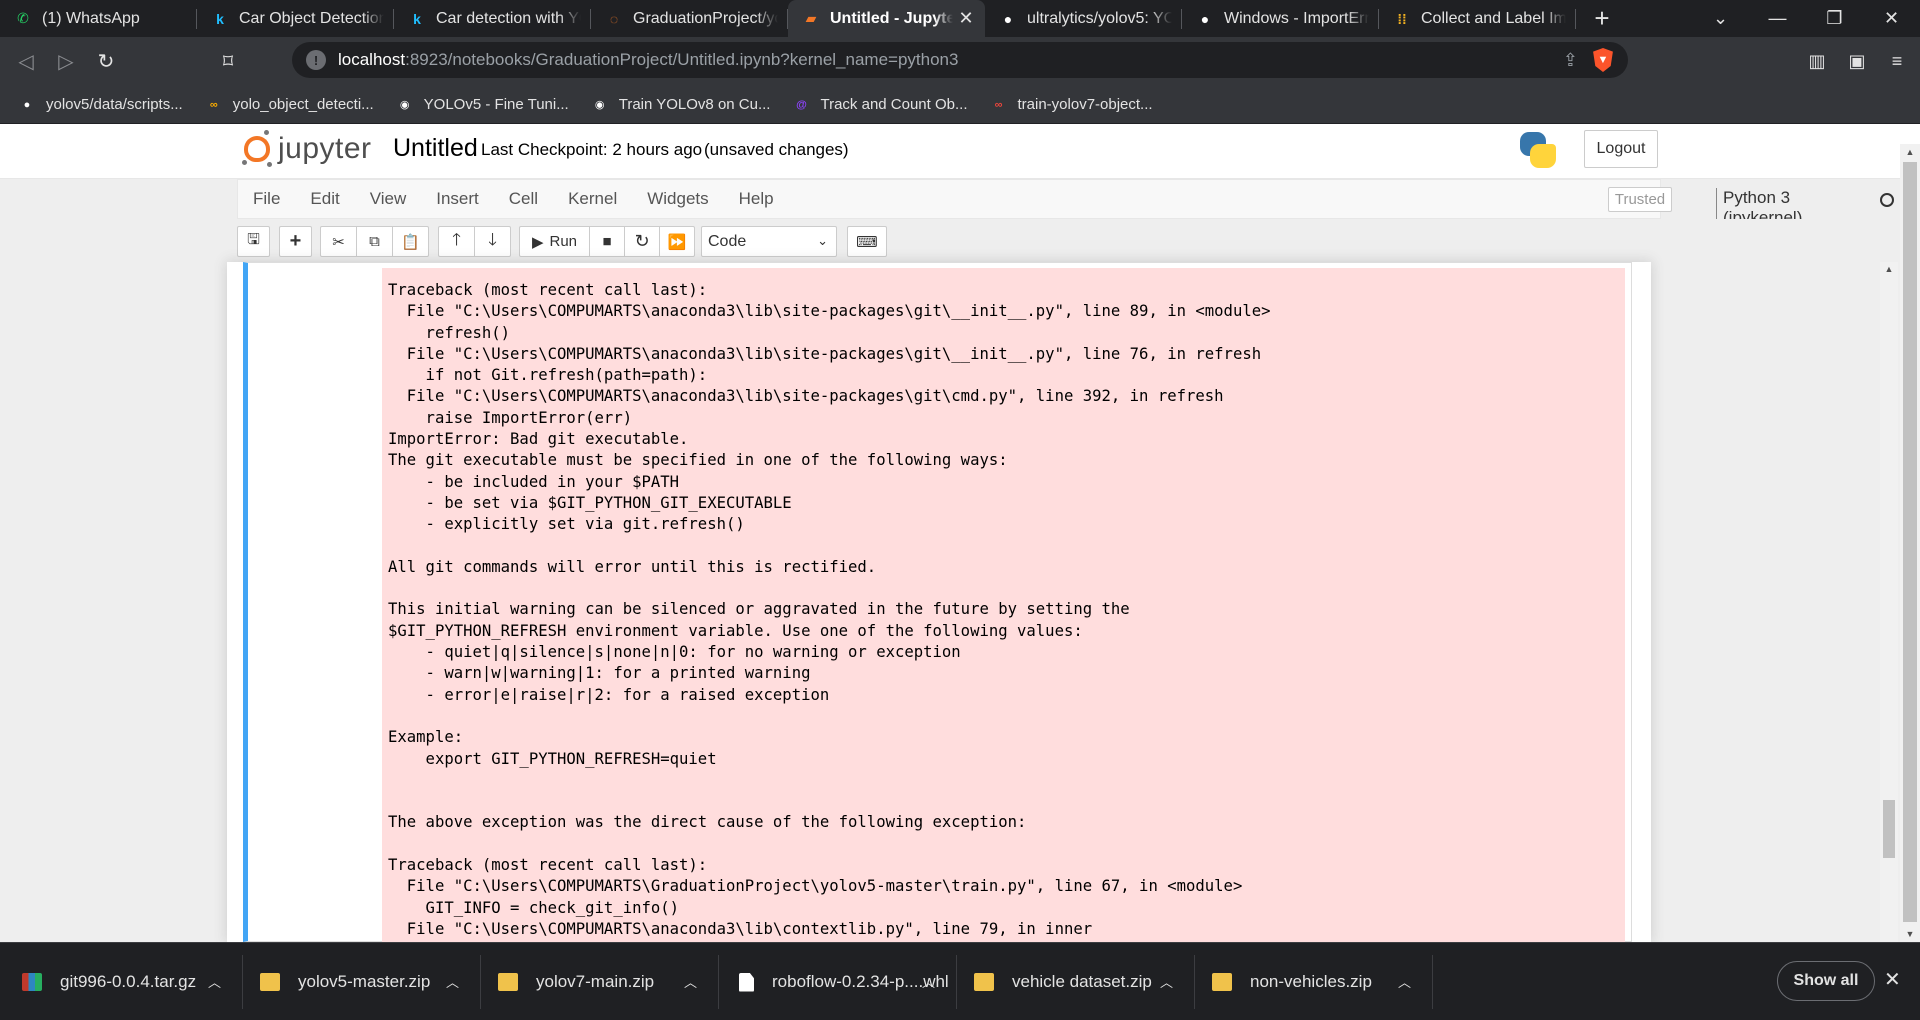  Describe the element at coordinates (492, 241) in the screenshot. I see `move-down-icon: 🡓` at that location.